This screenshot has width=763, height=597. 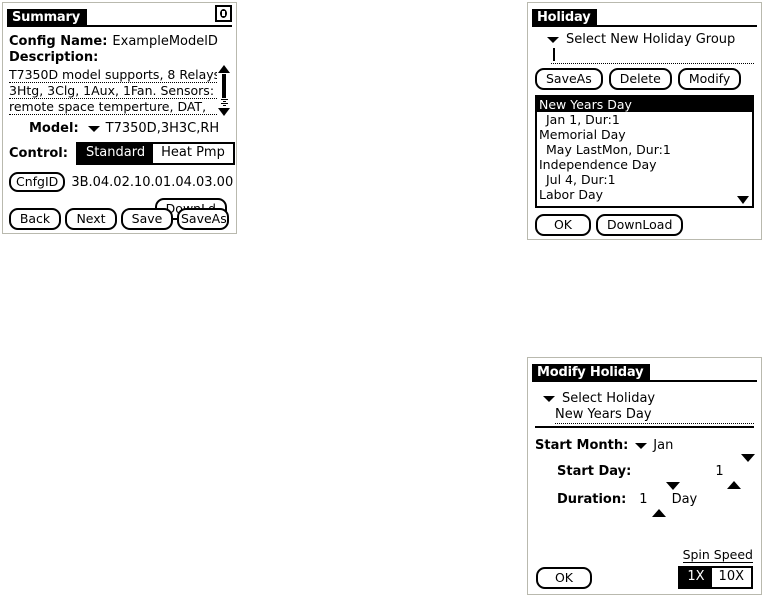 I want to click on description-line: remote space temperture, DAT,, so click(x=113, y=107).